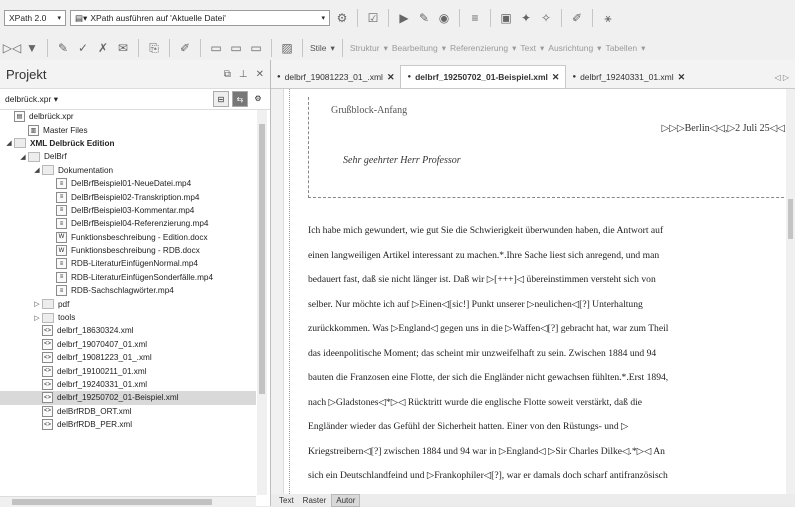 The width and height of the screenshot is (795, 507). Describe the element at coordinates (128, 143) in the screenshot. I see `tree-item: ◢ XML Delbrück Edition` at that location.